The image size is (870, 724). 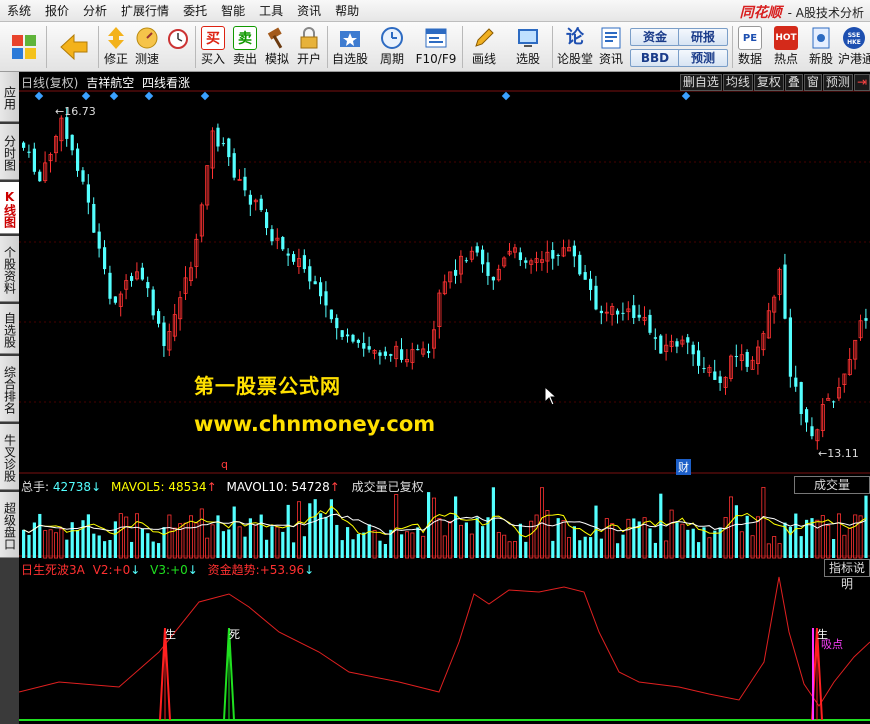 I want to click on simulate-button: 模拟, so click(x=277, y=47).